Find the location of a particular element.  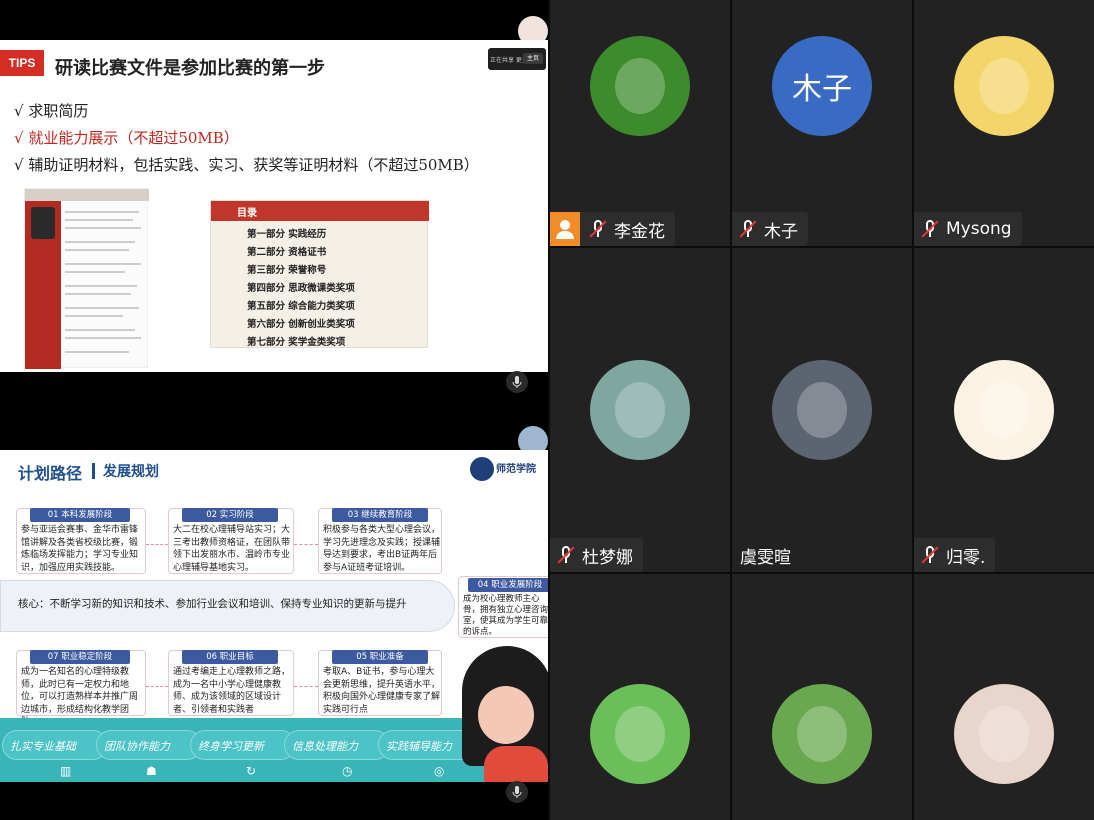

participant-name-tag: 虞雯暄 is located at coordinates (766, 555).